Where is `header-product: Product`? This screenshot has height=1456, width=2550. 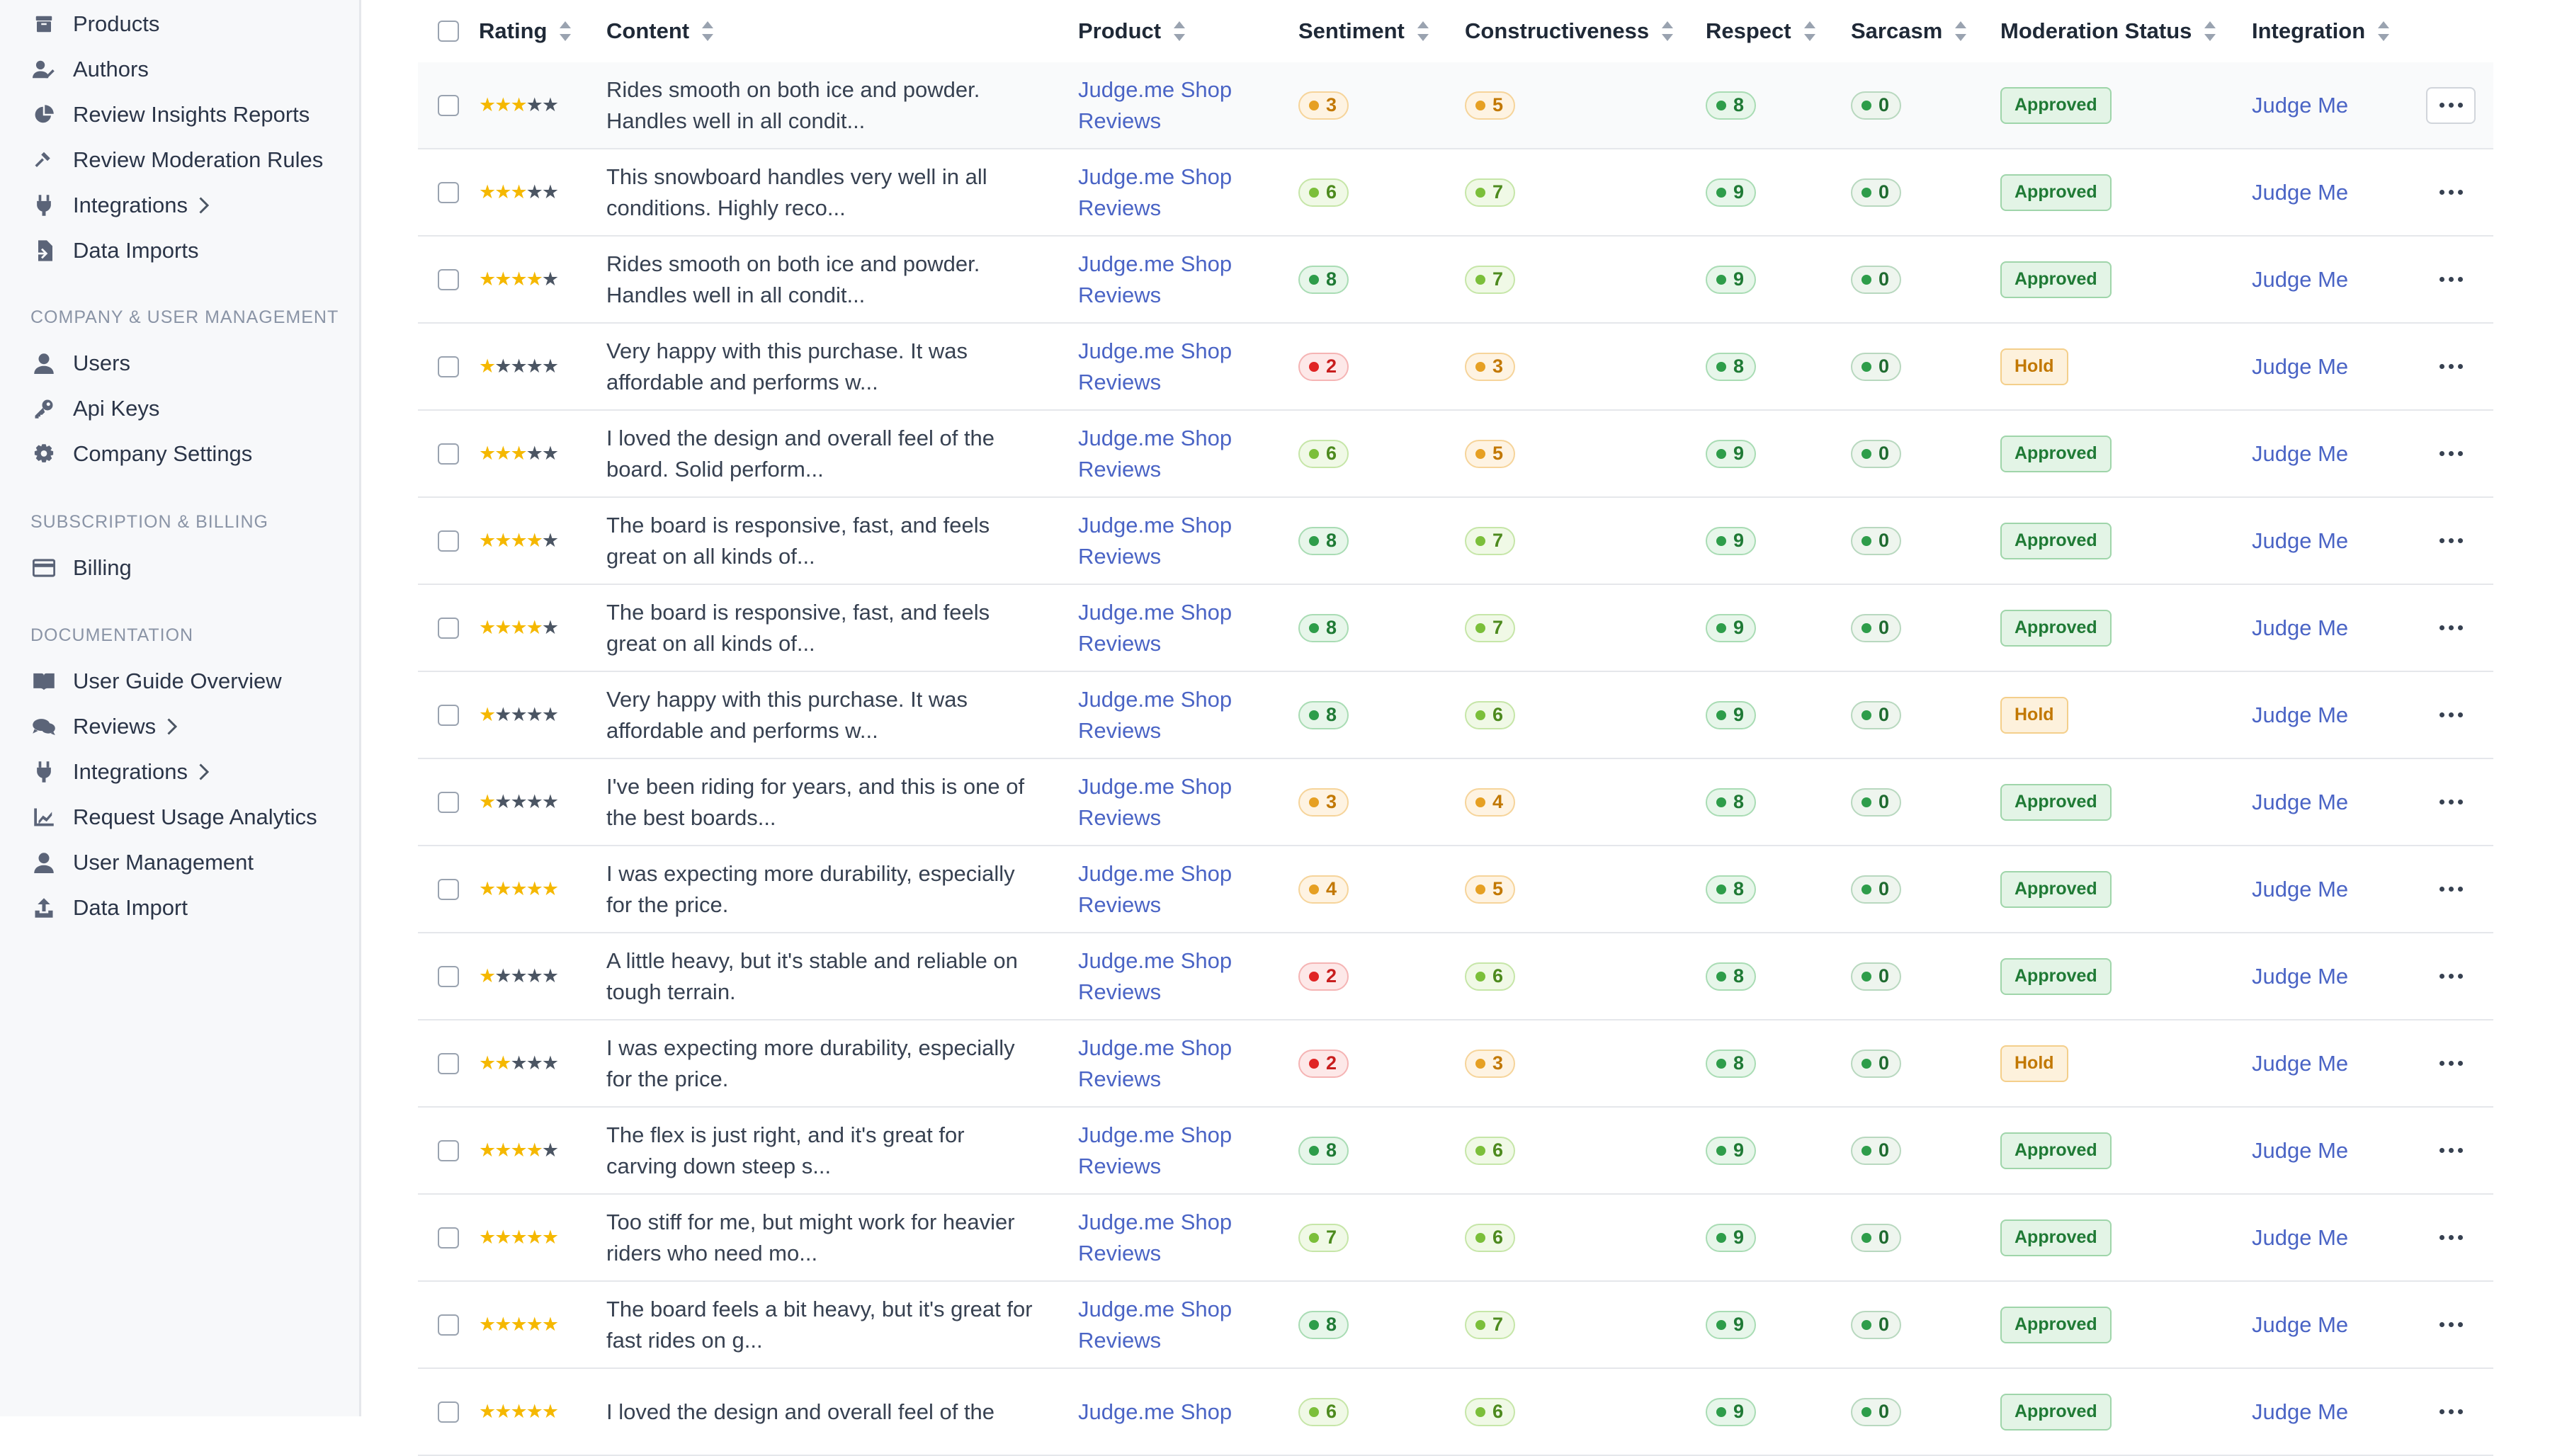 header-product: Product is located at coordinates (1132, 31).